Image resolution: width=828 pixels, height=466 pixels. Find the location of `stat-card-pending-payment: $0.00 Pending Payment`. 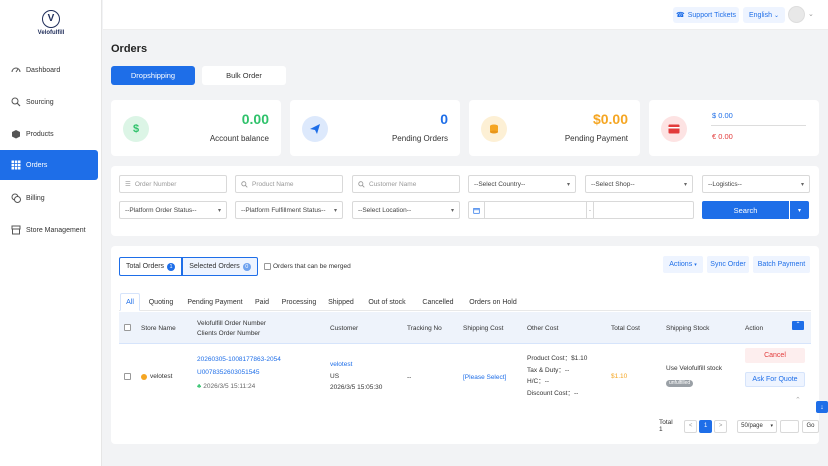

stat-card-pending-payment: $0.00 Pending Payment is located at coordinates (554, 128).